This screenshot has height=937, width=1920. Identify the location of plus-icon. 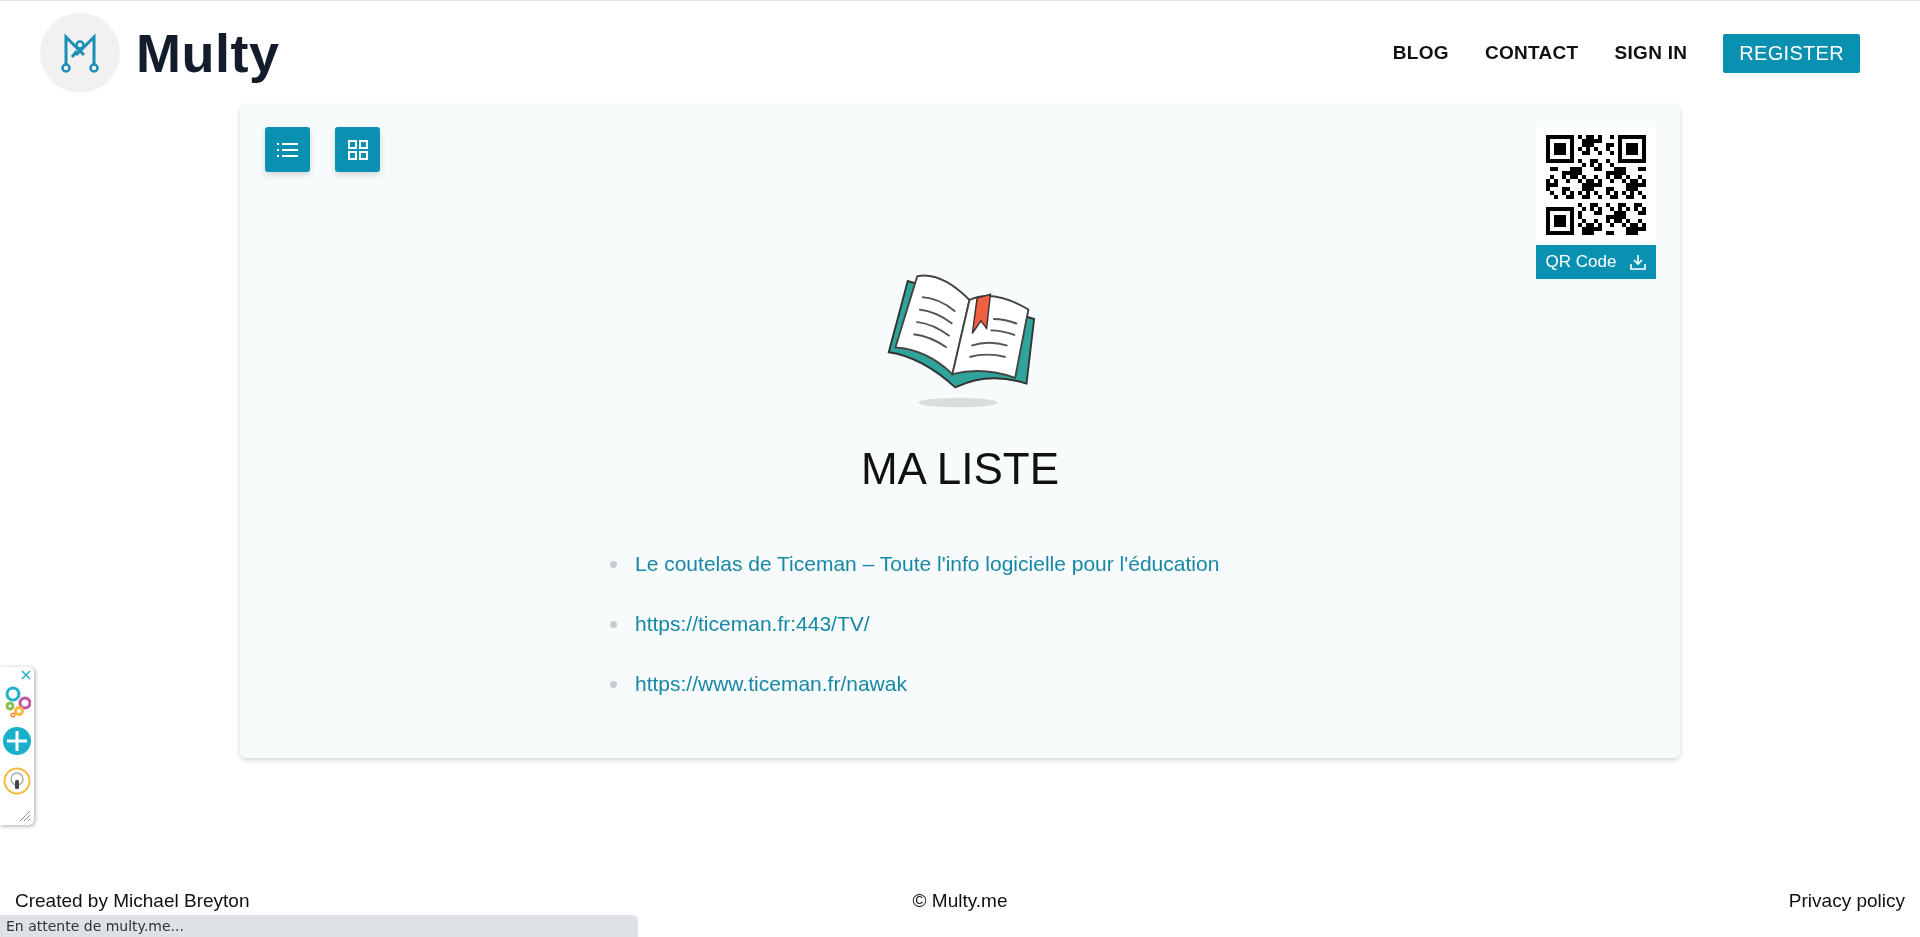
(17, 741).